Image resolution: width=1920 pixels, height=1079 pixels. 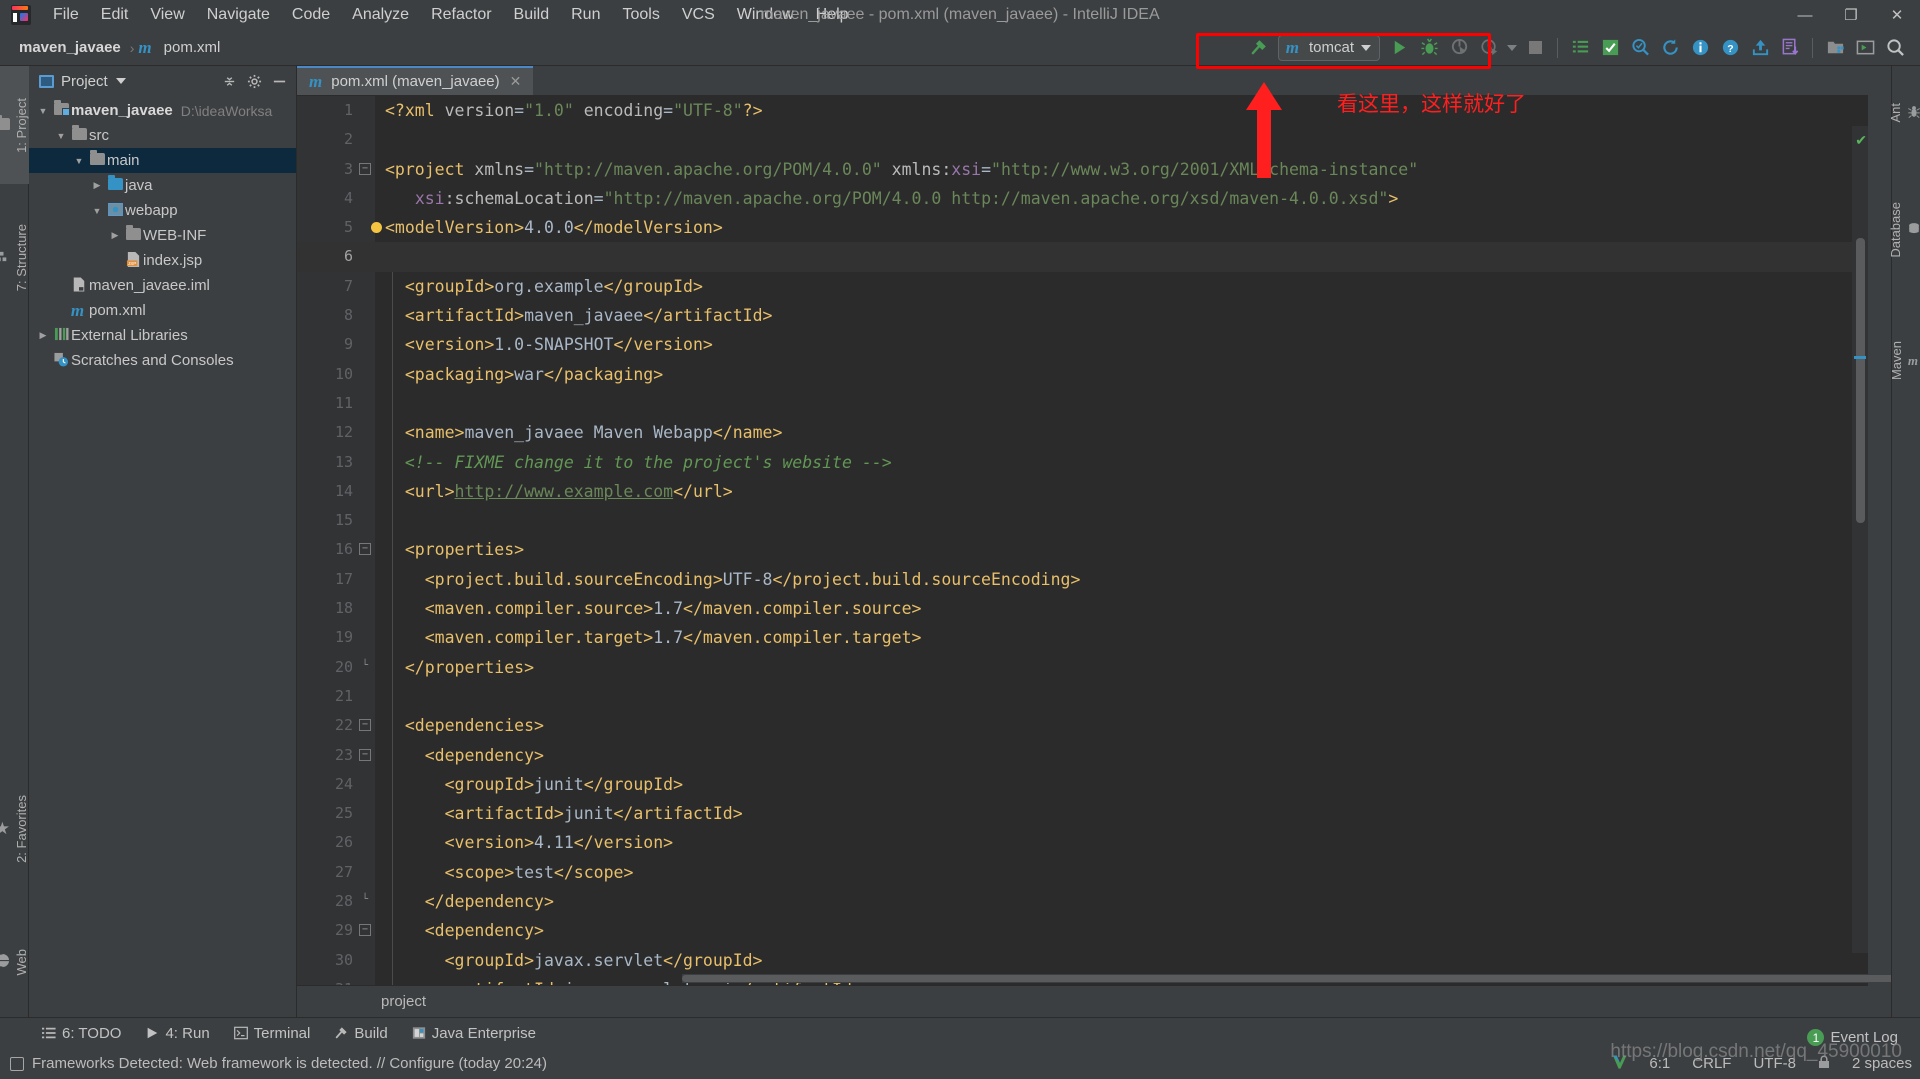 I want to click on code-line: 16− <properties>, so click(x=1082, y=549).